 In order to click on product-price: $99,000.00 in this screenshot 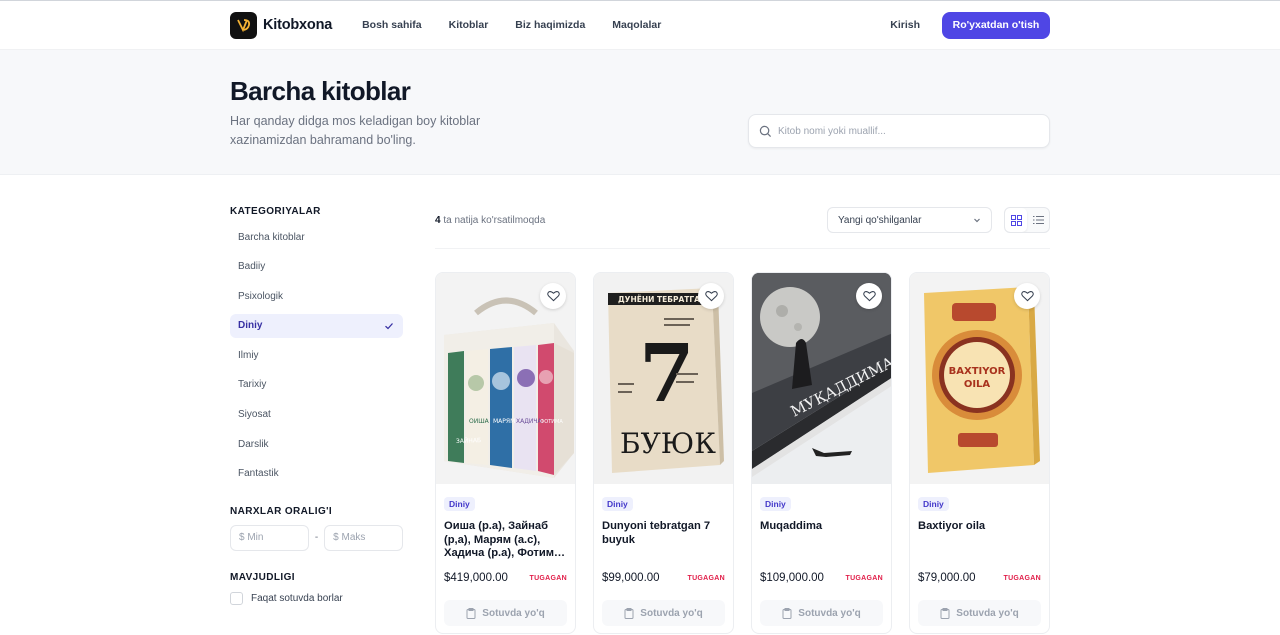, I will do `click(631, 578)`.